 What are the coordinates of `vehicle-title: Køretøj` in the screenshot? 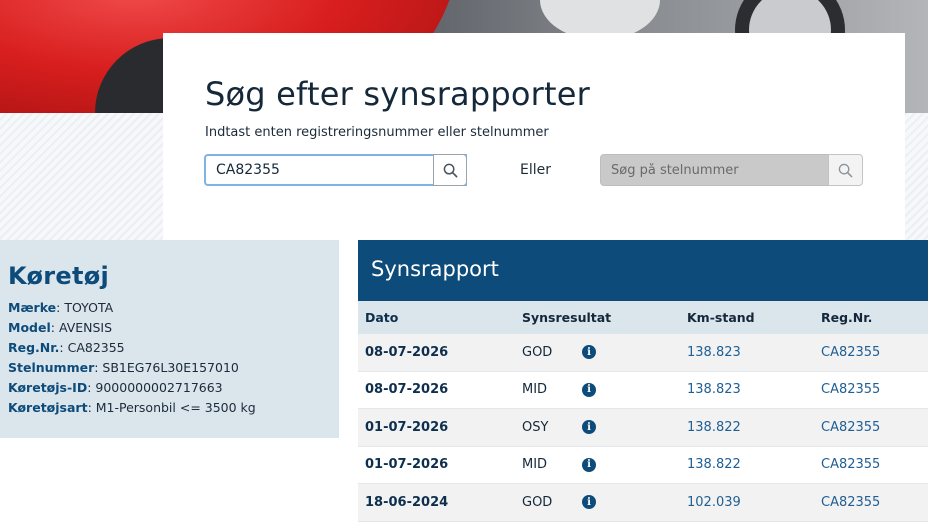 It's located at (59, 276).